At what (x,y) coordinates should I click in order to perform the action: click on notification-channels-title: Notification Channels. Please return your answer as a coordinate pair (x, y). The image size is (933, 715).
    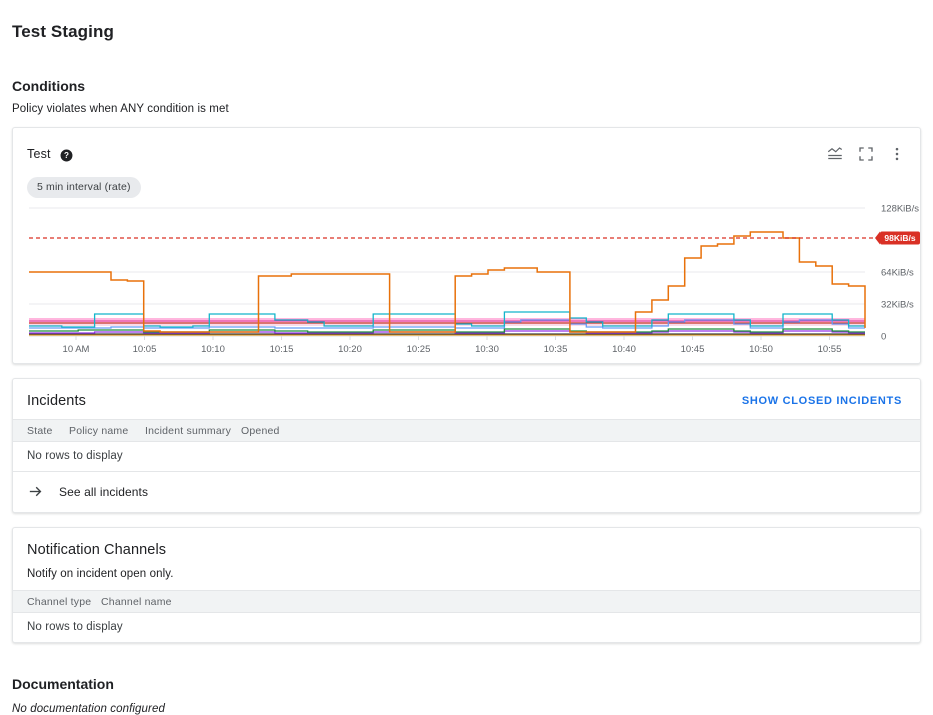
    Looking at the image, I should click on (97, 550).